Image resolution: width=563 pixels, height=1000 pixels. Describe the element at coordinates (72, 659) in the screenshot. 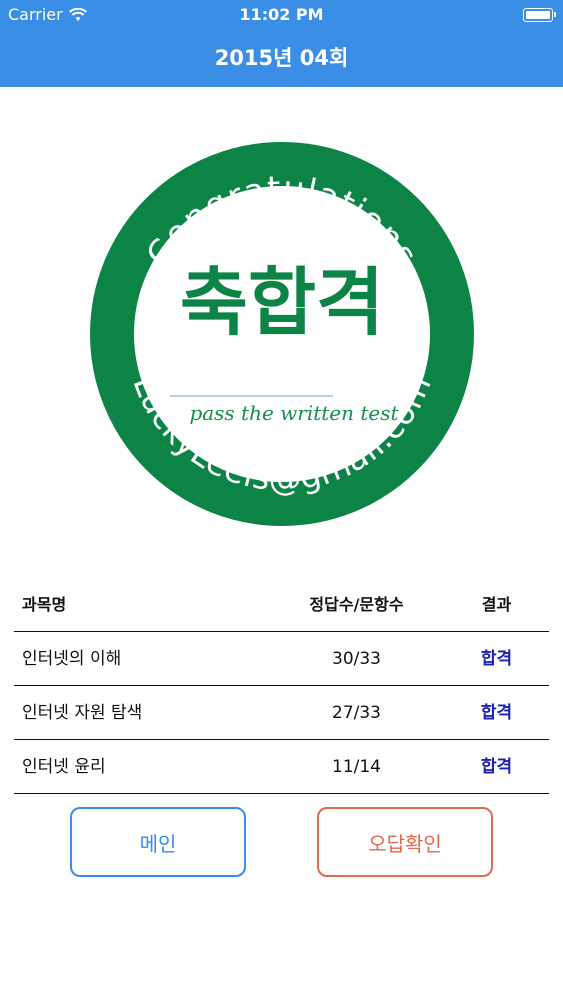

I see `row-subject: 인터넷의 이해` at that location.